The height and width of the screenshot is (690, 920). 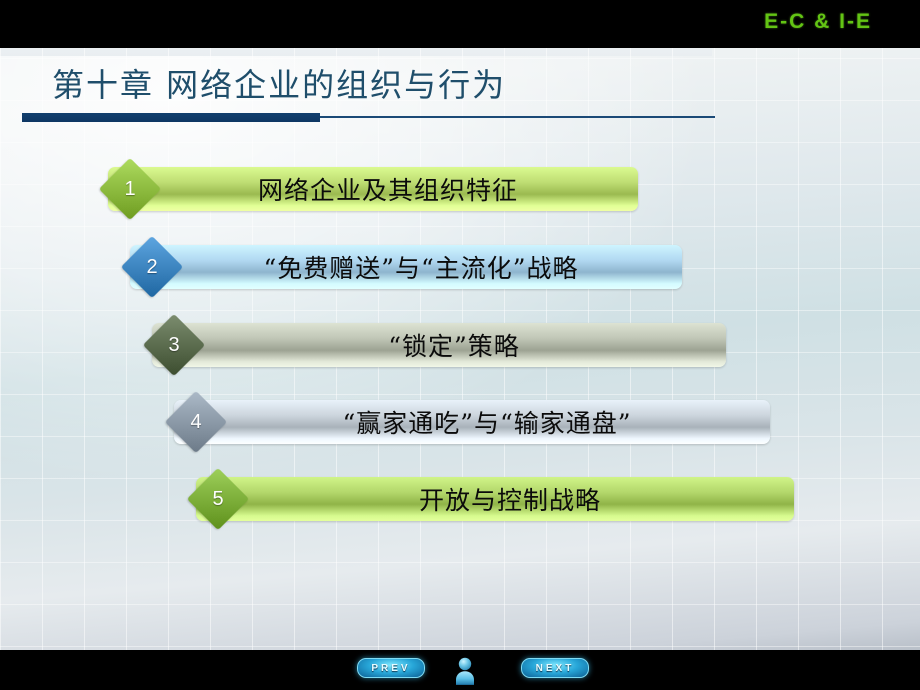 I want to click on agenda-number: 3, so click(x=174, y=344).